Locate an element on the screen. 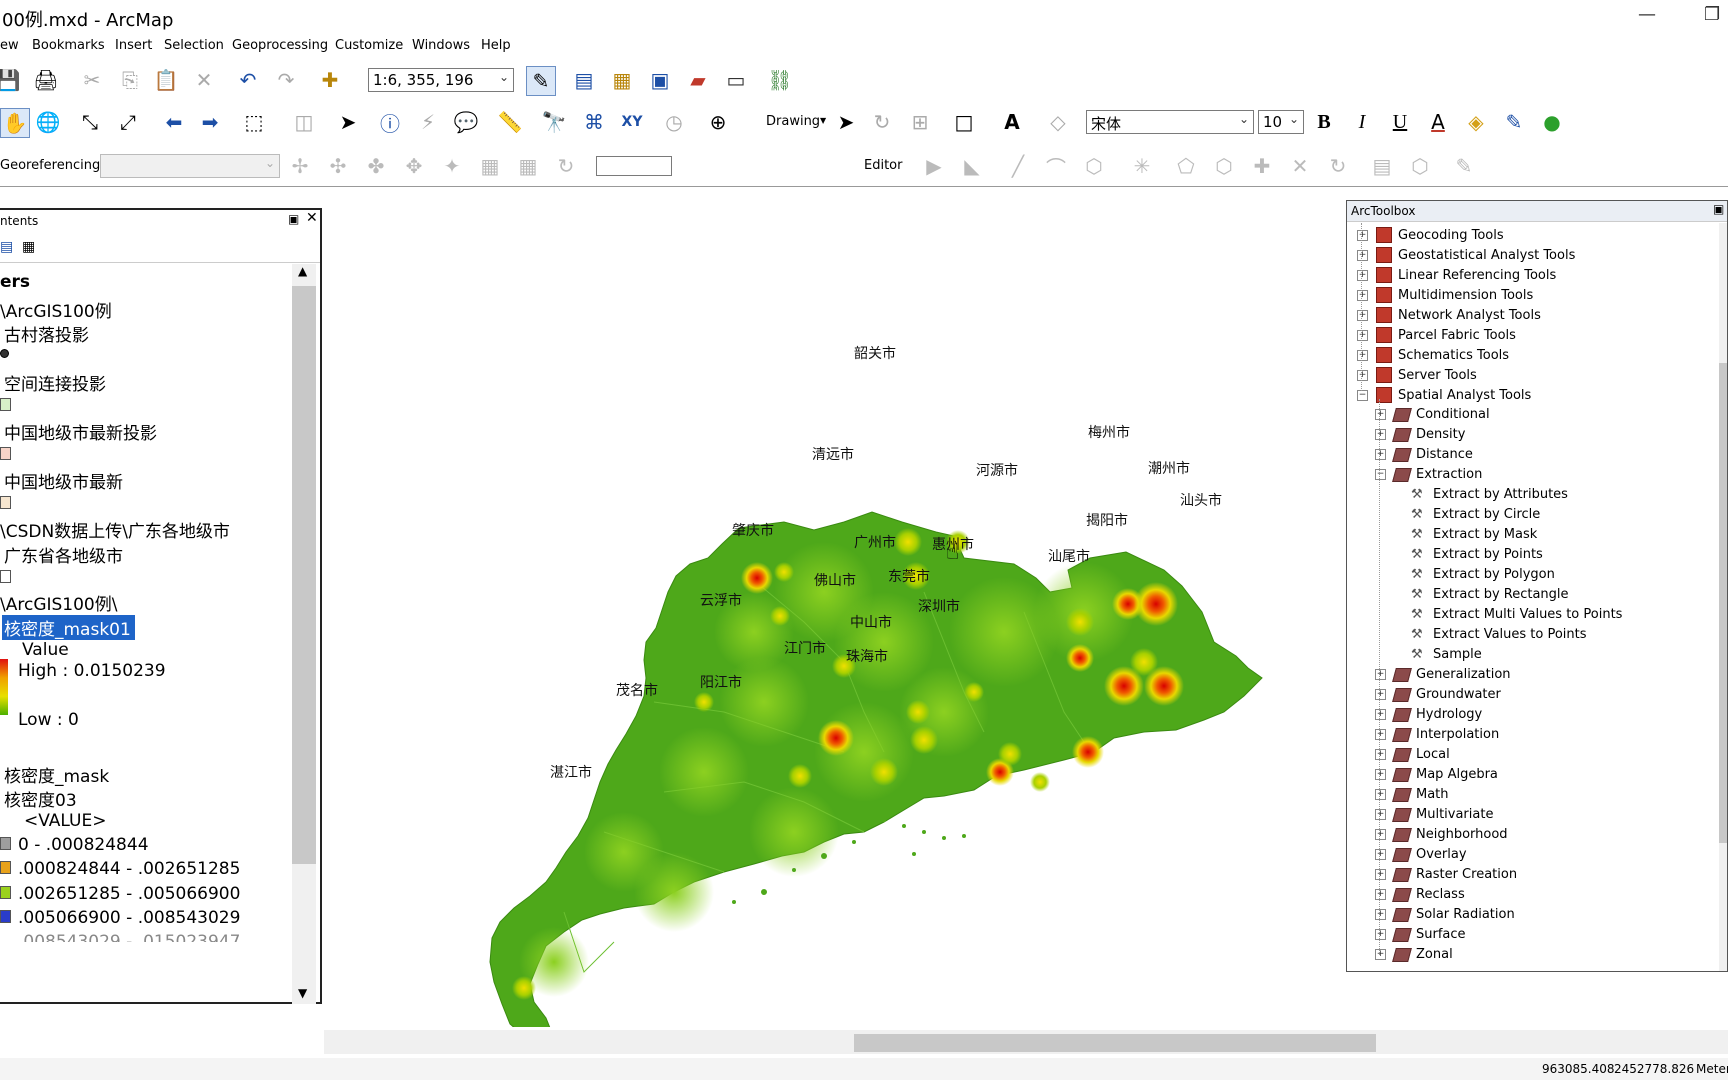 The width and height of the screenshot is (1728, 1080). undo-icon: ↶ is located at coordinates (248, 80).